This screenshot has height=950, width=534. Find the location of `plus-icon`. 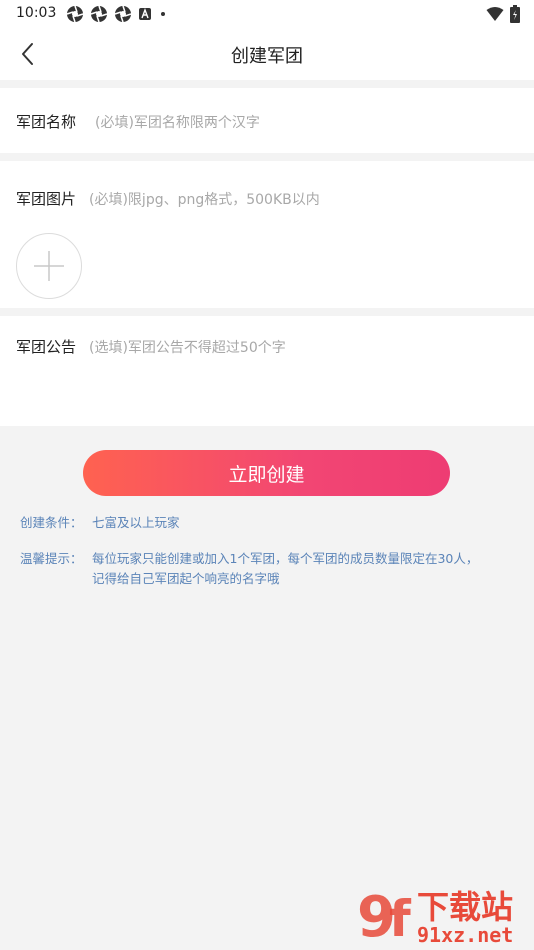

plus-icon is located at coordinates (49, 266).